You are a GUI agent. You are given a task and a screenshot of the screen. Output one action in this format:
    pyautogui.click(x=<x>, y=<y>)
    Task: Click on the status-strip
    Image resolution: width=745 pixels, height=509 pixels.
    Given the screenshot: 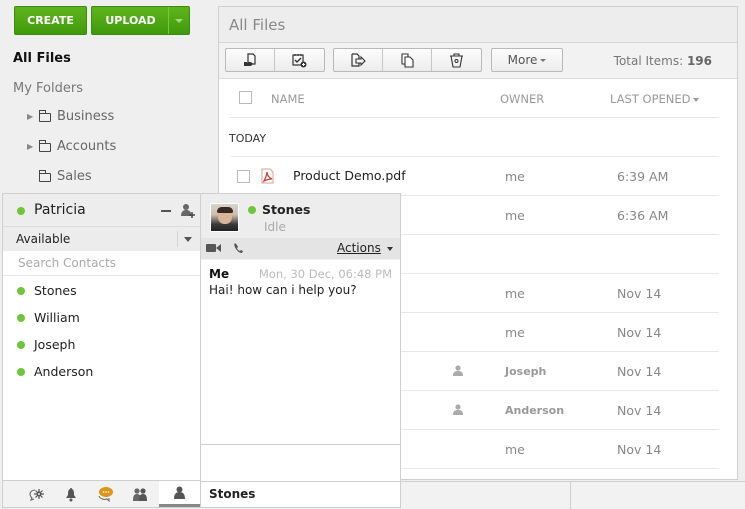 What is the action you would take?
    pyautogui.click(x=572, y=495)
    